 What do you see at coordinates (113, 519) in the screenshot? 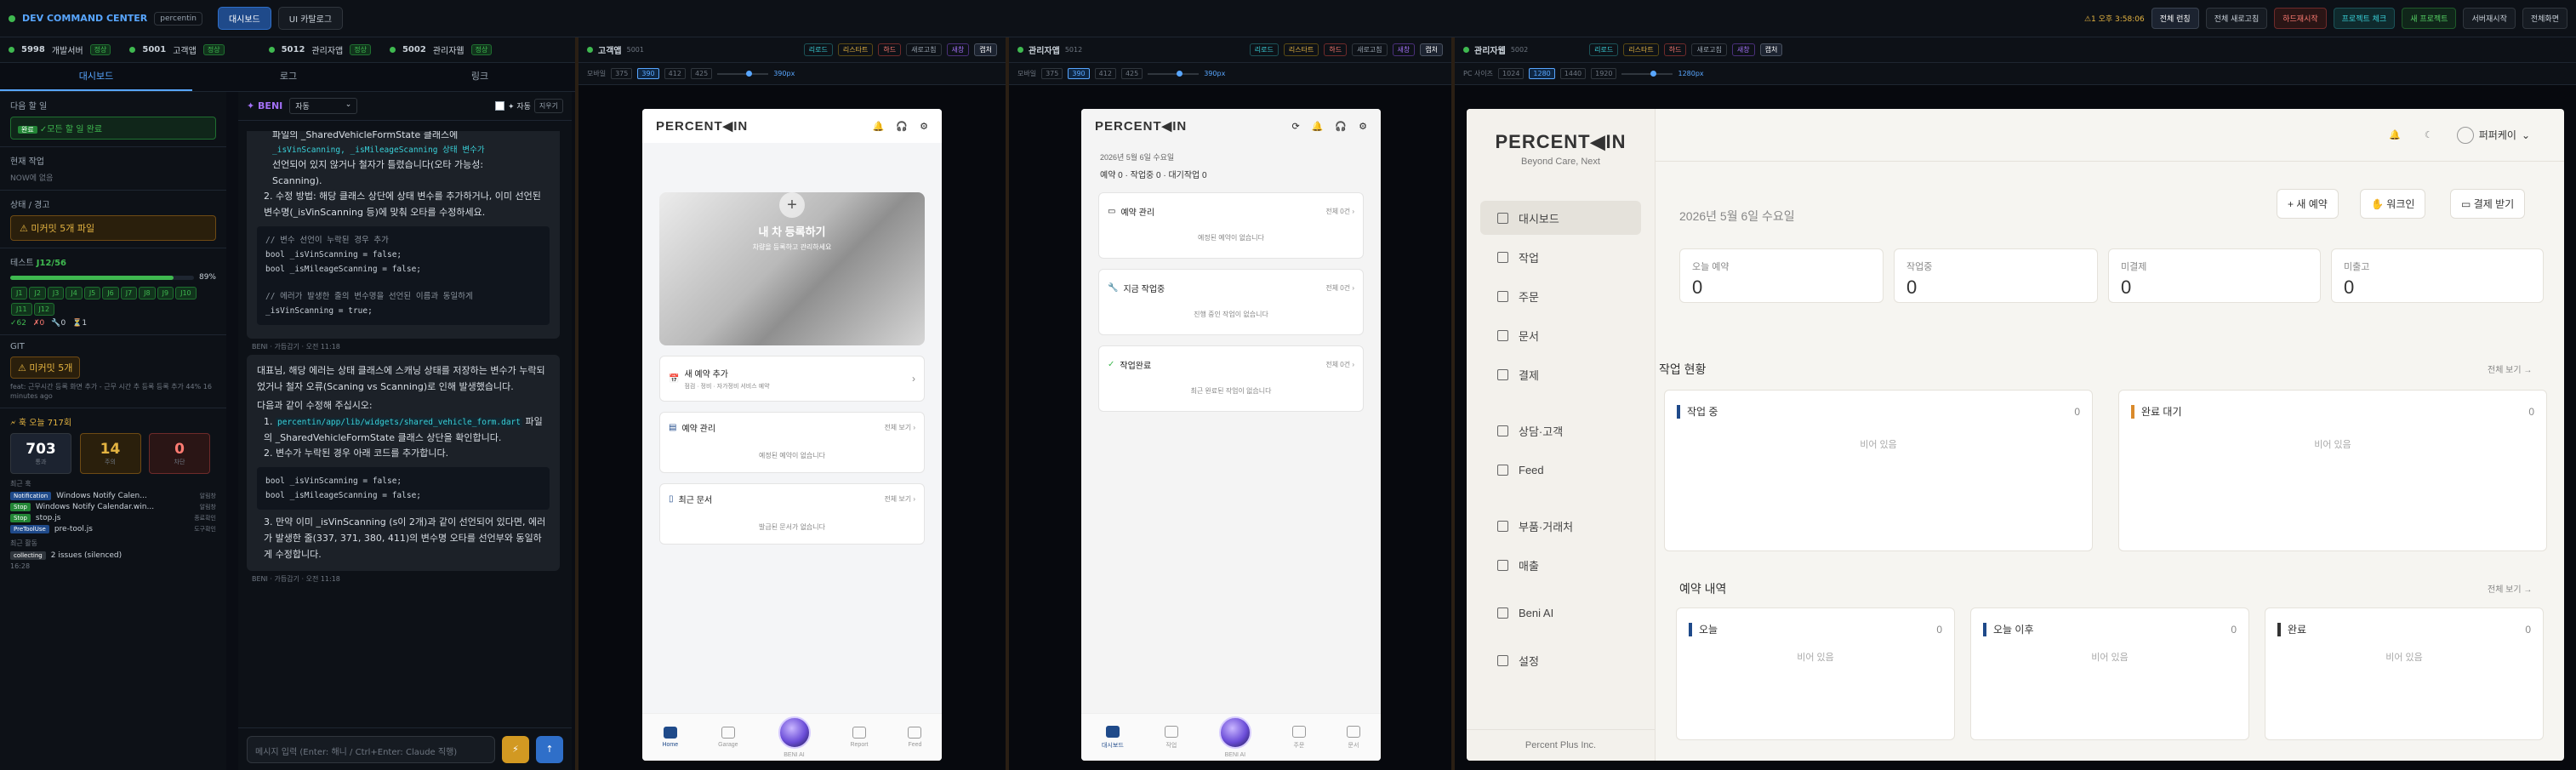
I see `hook-row: Stop stop.js 종료확인` at bounding box center [113, 519].